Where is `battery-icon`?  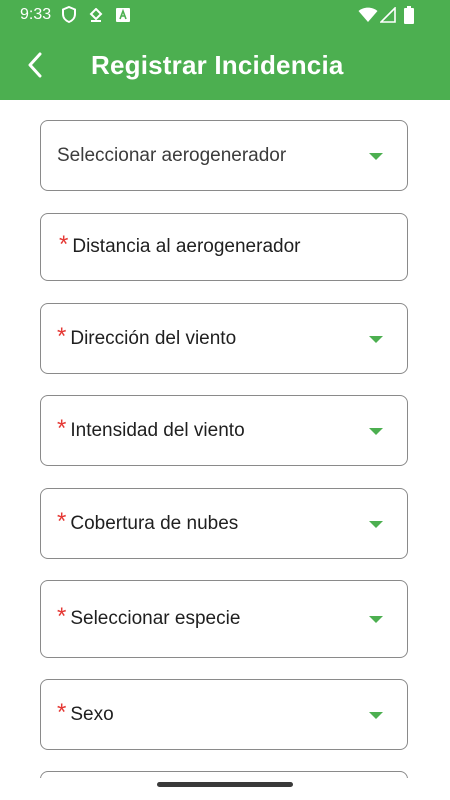 battery-icon is located at coordinates (409, 15).